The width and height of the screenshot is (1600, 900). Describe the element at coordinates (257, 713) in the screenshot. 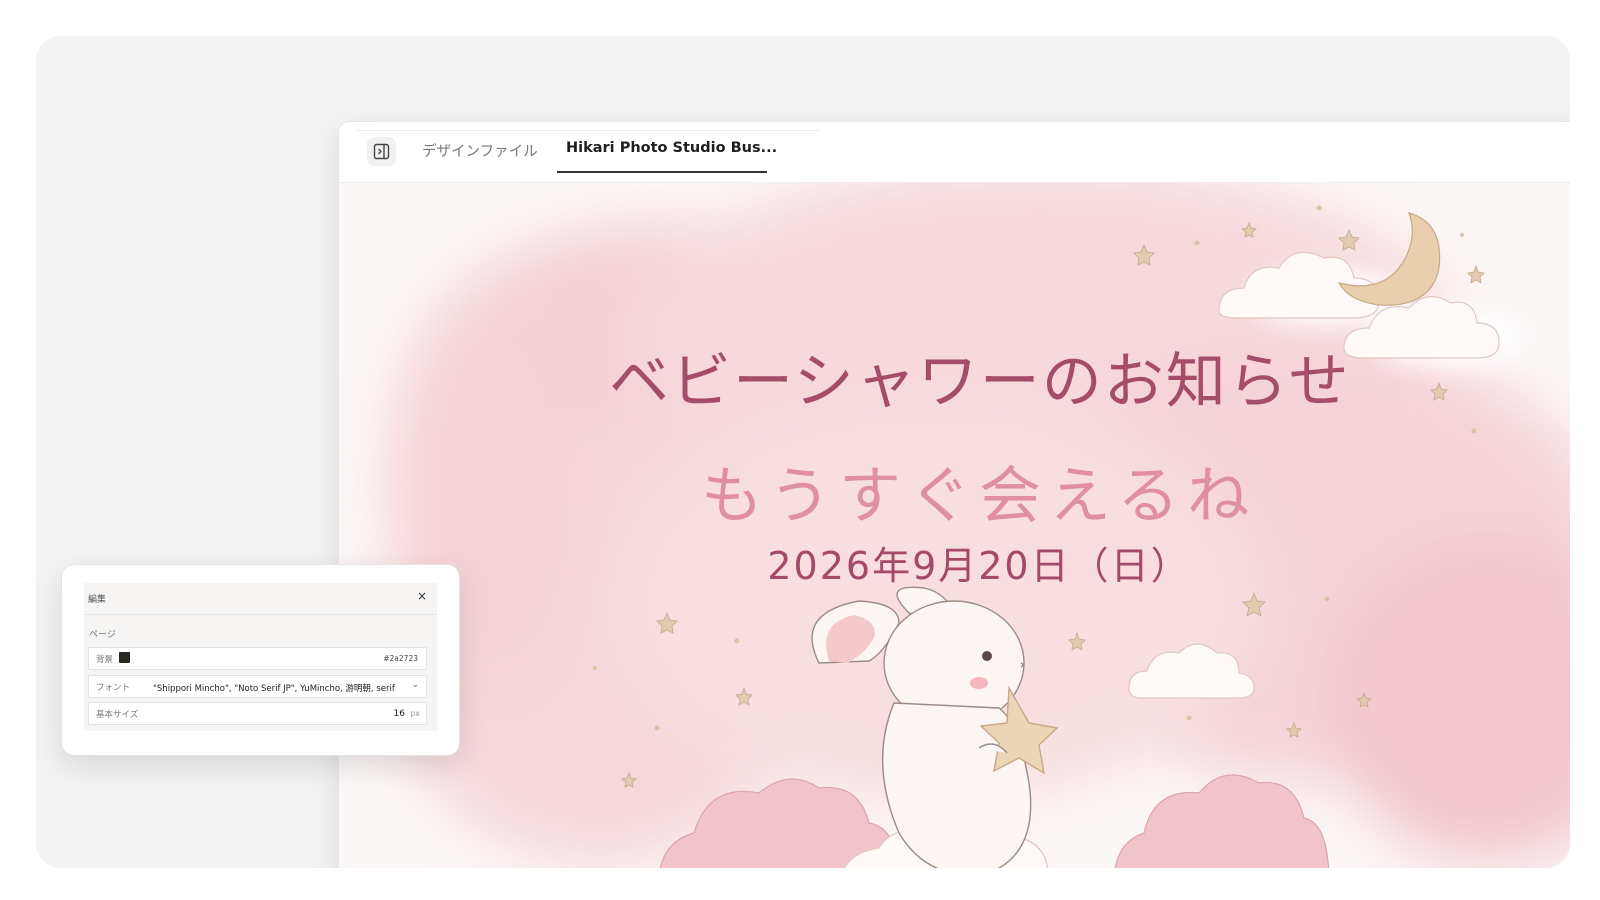

I see `base-size-field: 基本サイズ 16 px` at that location.